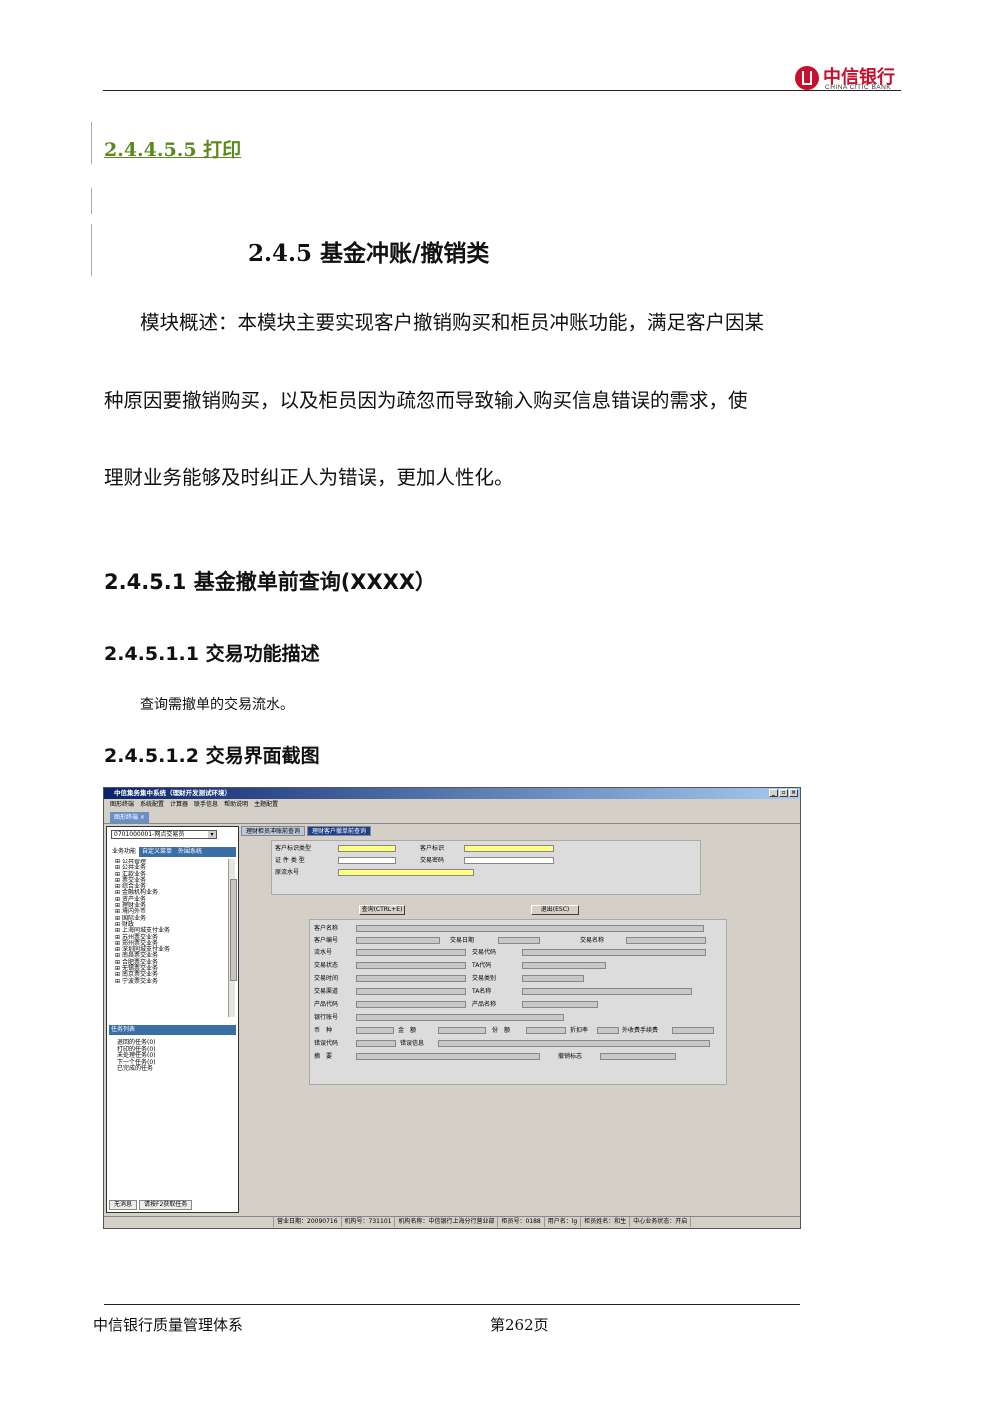 The height and width of the screenshot is (1415, 1000). Describe the element at coordinates (592, 940) in the screenshot. I see `label-trade-name: 交易名称` at that location.